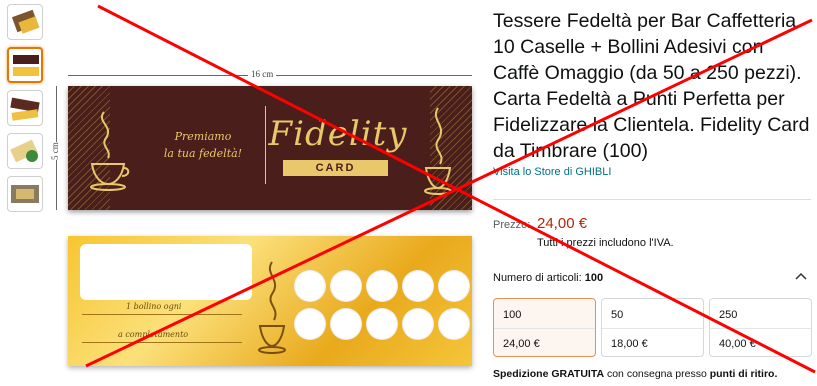  I want to click on height-dimension-label: 5 cm, so click(55, 151).